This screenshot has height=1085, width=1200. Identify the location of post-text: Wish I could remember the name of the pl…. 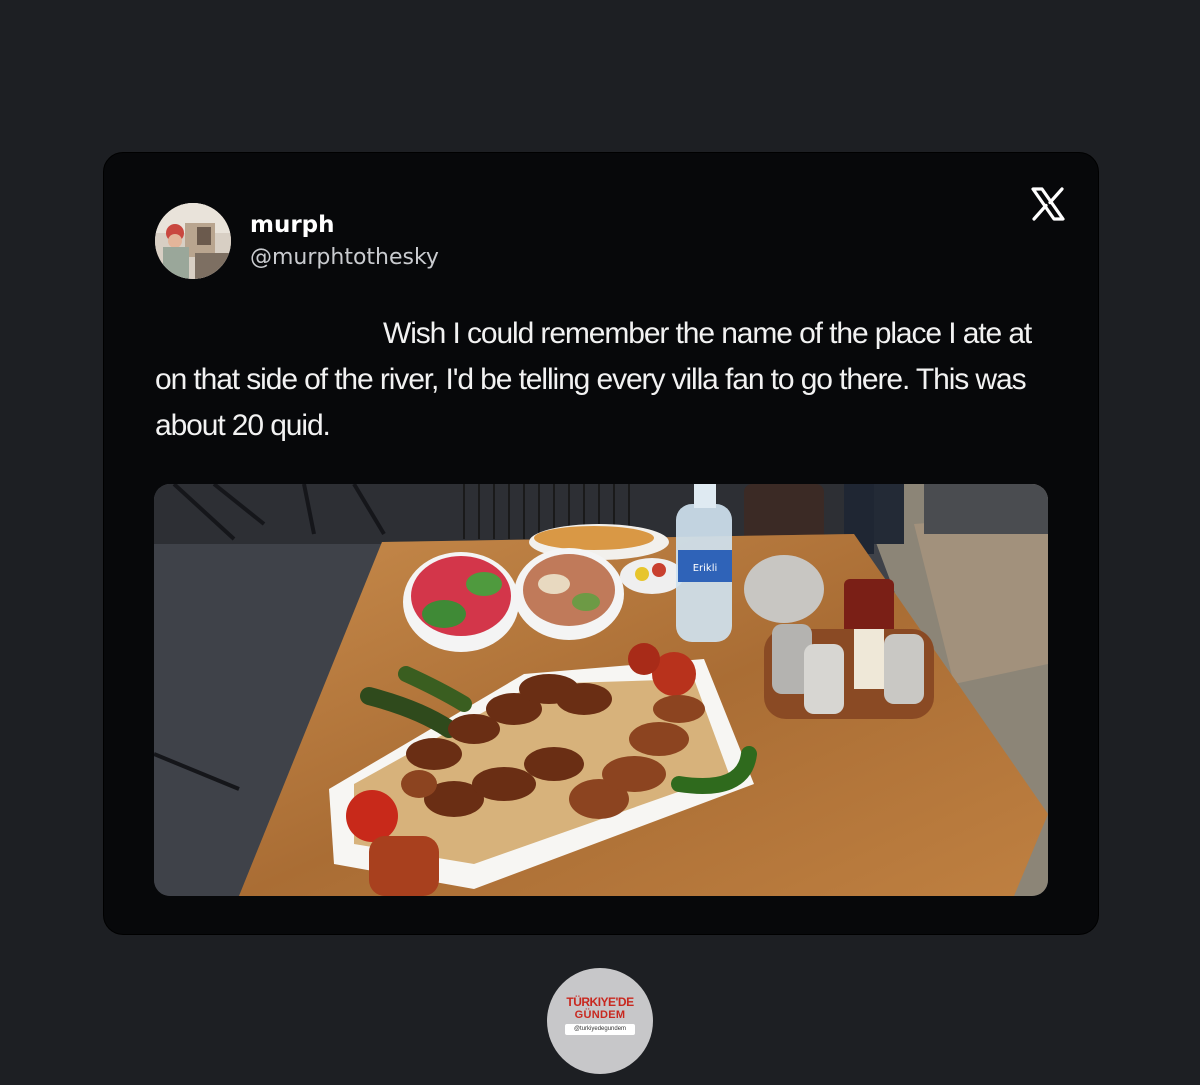
(605, 380).